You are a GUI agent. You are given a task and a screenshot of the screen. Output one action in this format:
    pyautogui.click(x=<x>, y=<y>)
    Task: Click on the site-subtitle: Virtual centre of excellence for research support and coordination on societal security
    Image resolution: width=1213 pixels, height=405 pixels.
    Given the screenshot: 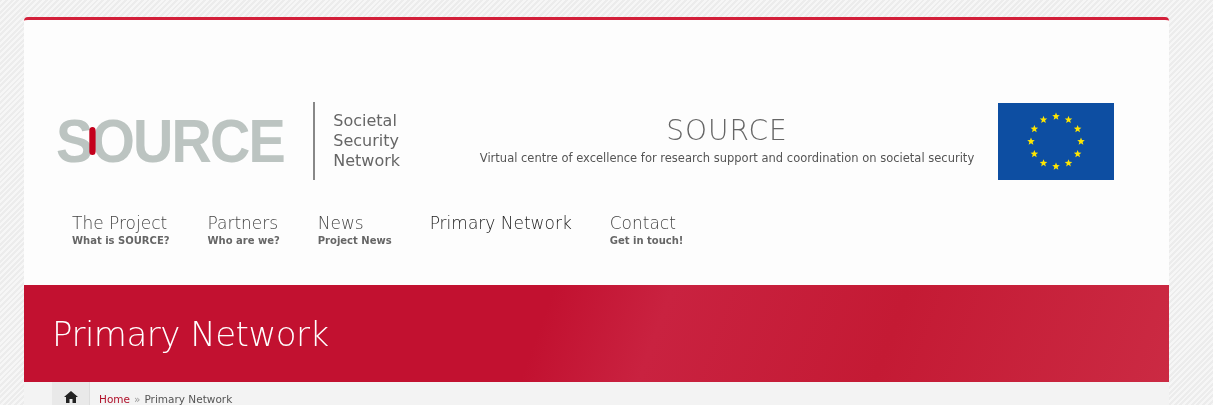 What is the action you would take?
    pyautogui.click(x=727, y=157)
    